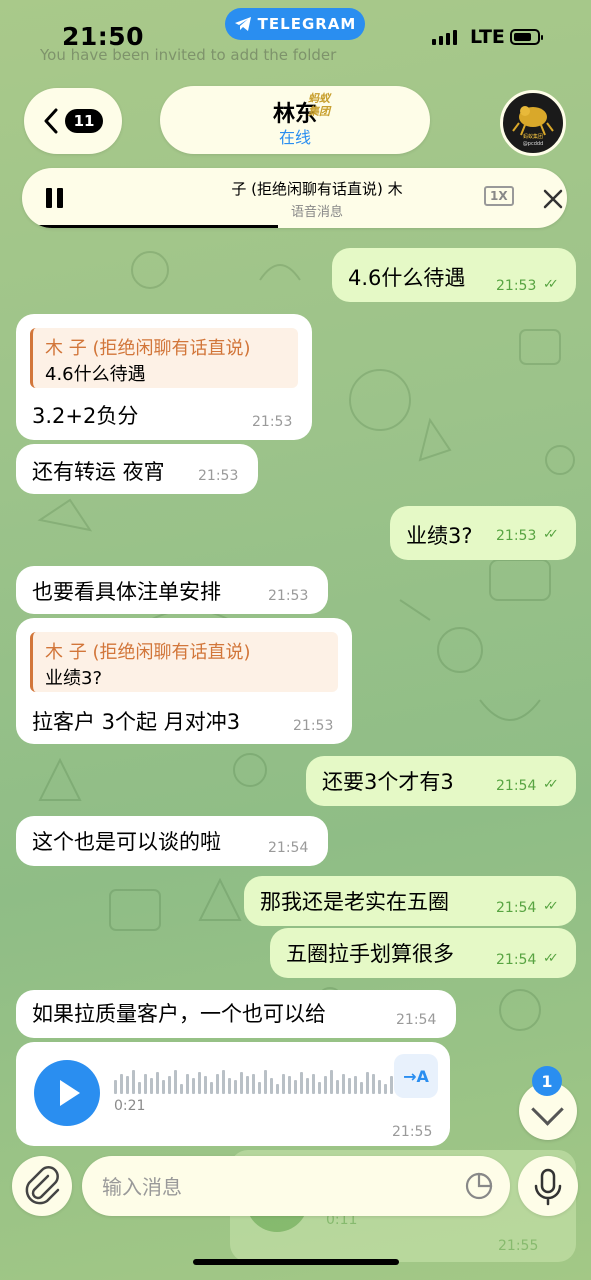  What do you see at coordinates (126, 842) in the screenshot?
I see `message-text: 这个也是可以谈的啦` at bounding box center [126, 842].